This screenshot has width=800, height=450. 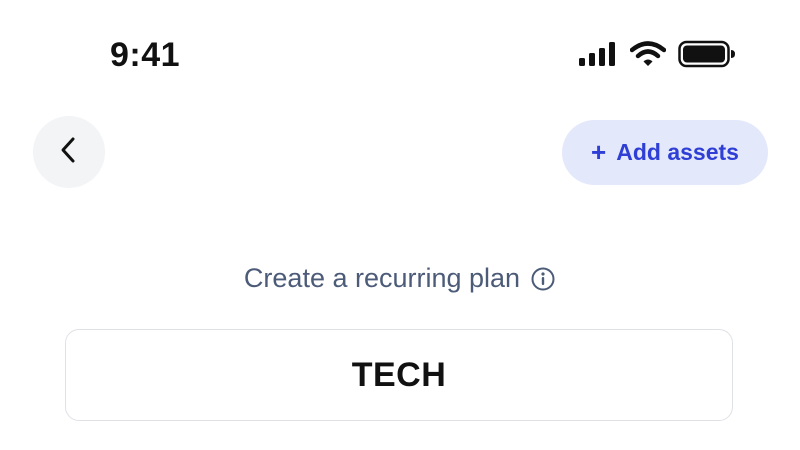 I want to click on chevron-left-icon, so click(x=69, y=152).